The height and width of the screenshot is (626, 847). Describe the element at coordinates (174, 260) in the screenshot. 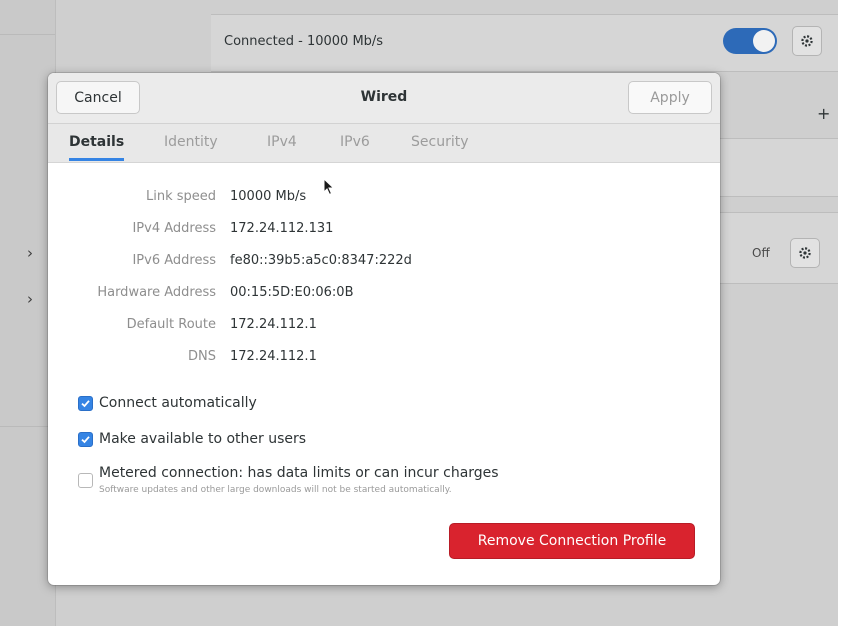

I see `ipv6-address-label: IPv6 Address` at that location.